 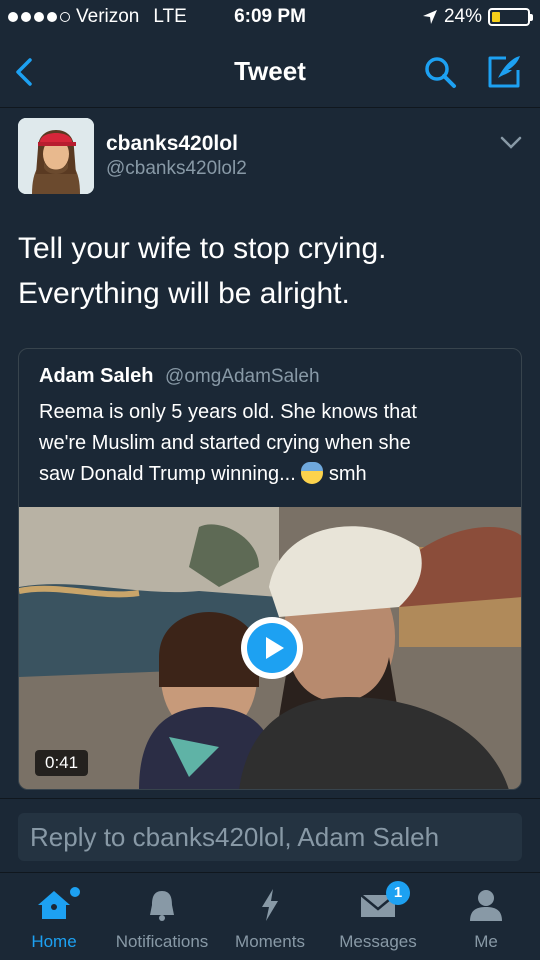 I want to click on tab-moments: Moments, so click(x=270, y=916).